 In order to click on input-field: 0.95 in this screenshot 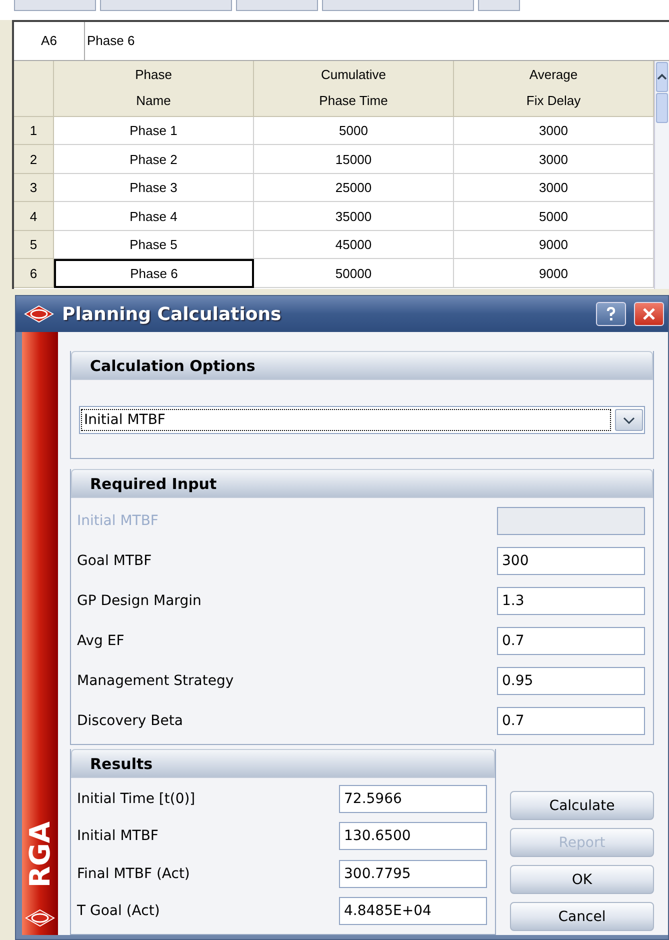, I will do `click(571, 681)`.